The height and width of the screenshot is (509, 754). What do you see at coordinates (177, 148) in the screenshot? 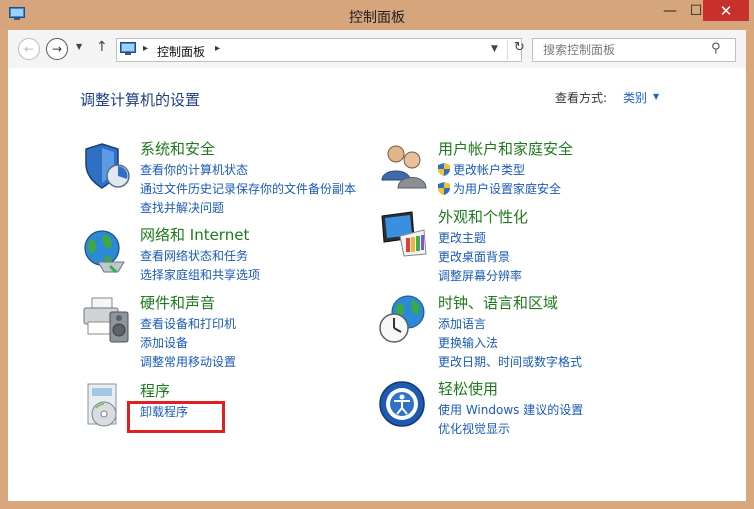
I see `category-title: 系统和安全` at bounding box center [177, 148].